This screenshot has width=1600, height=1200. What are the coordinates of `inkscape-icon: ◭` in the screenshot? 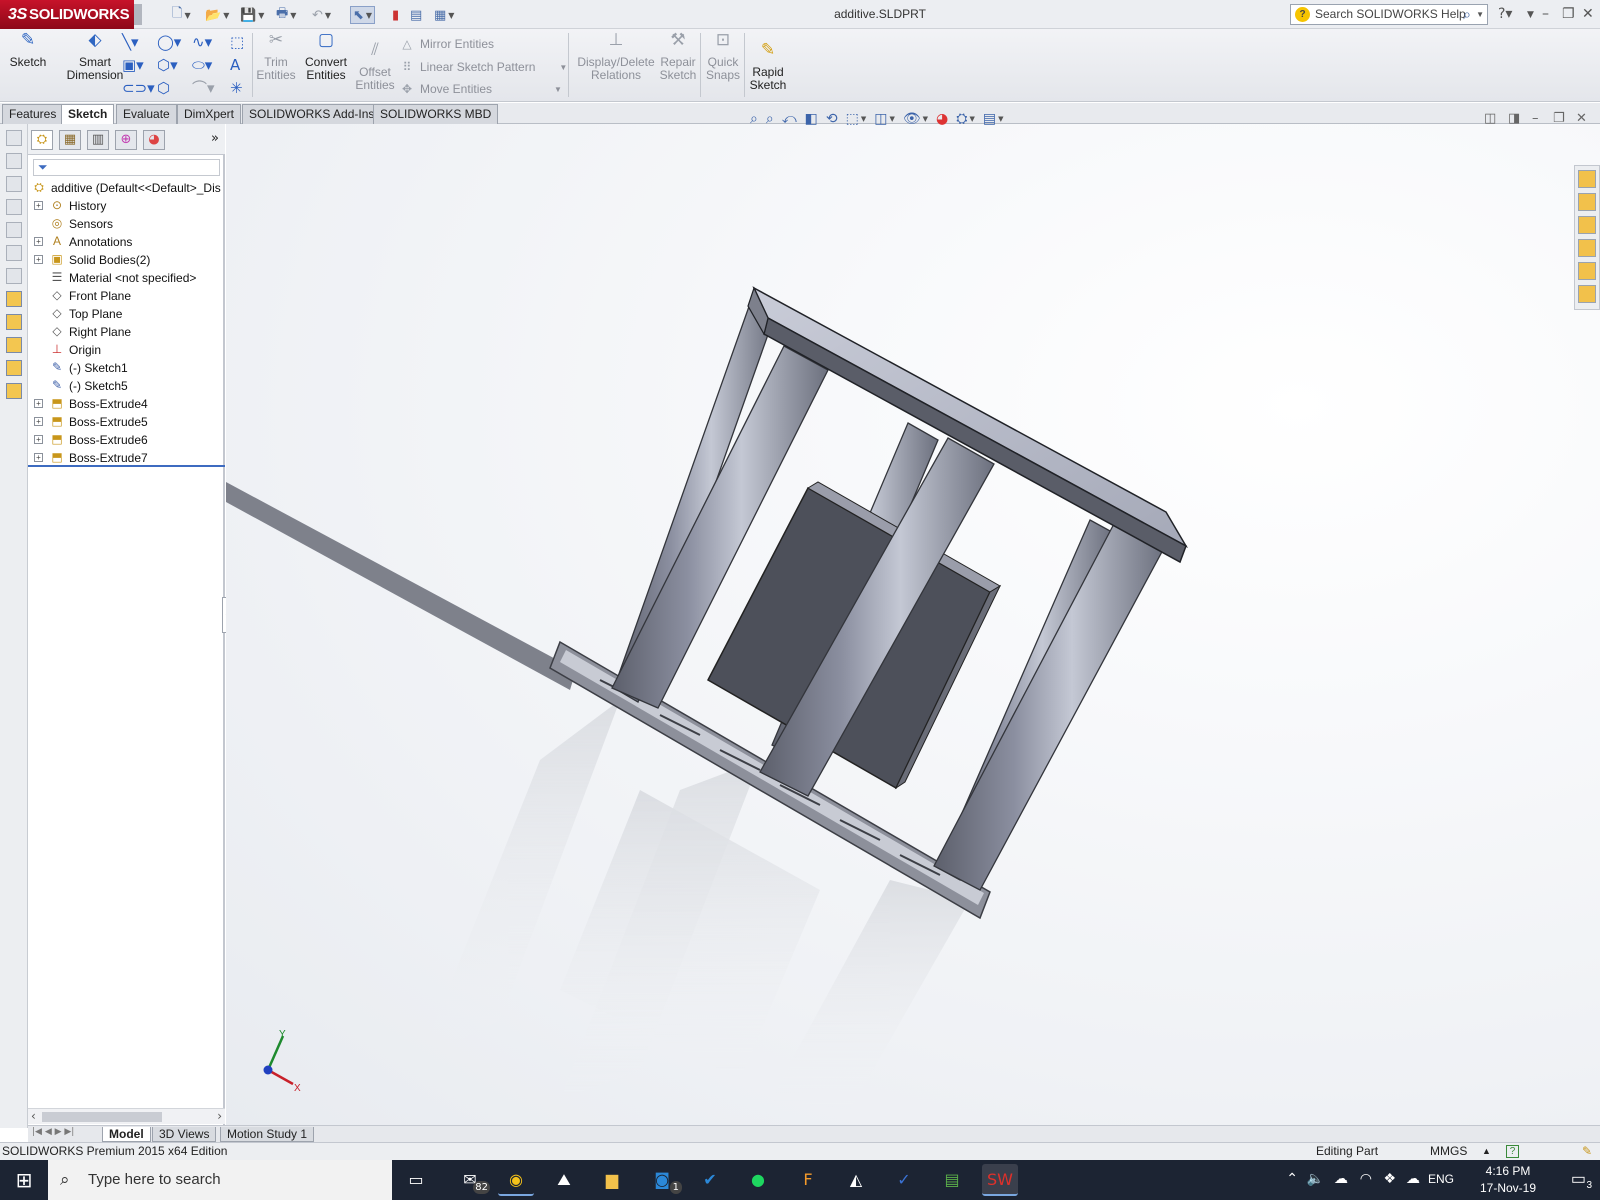 It's located at (856, 1180).